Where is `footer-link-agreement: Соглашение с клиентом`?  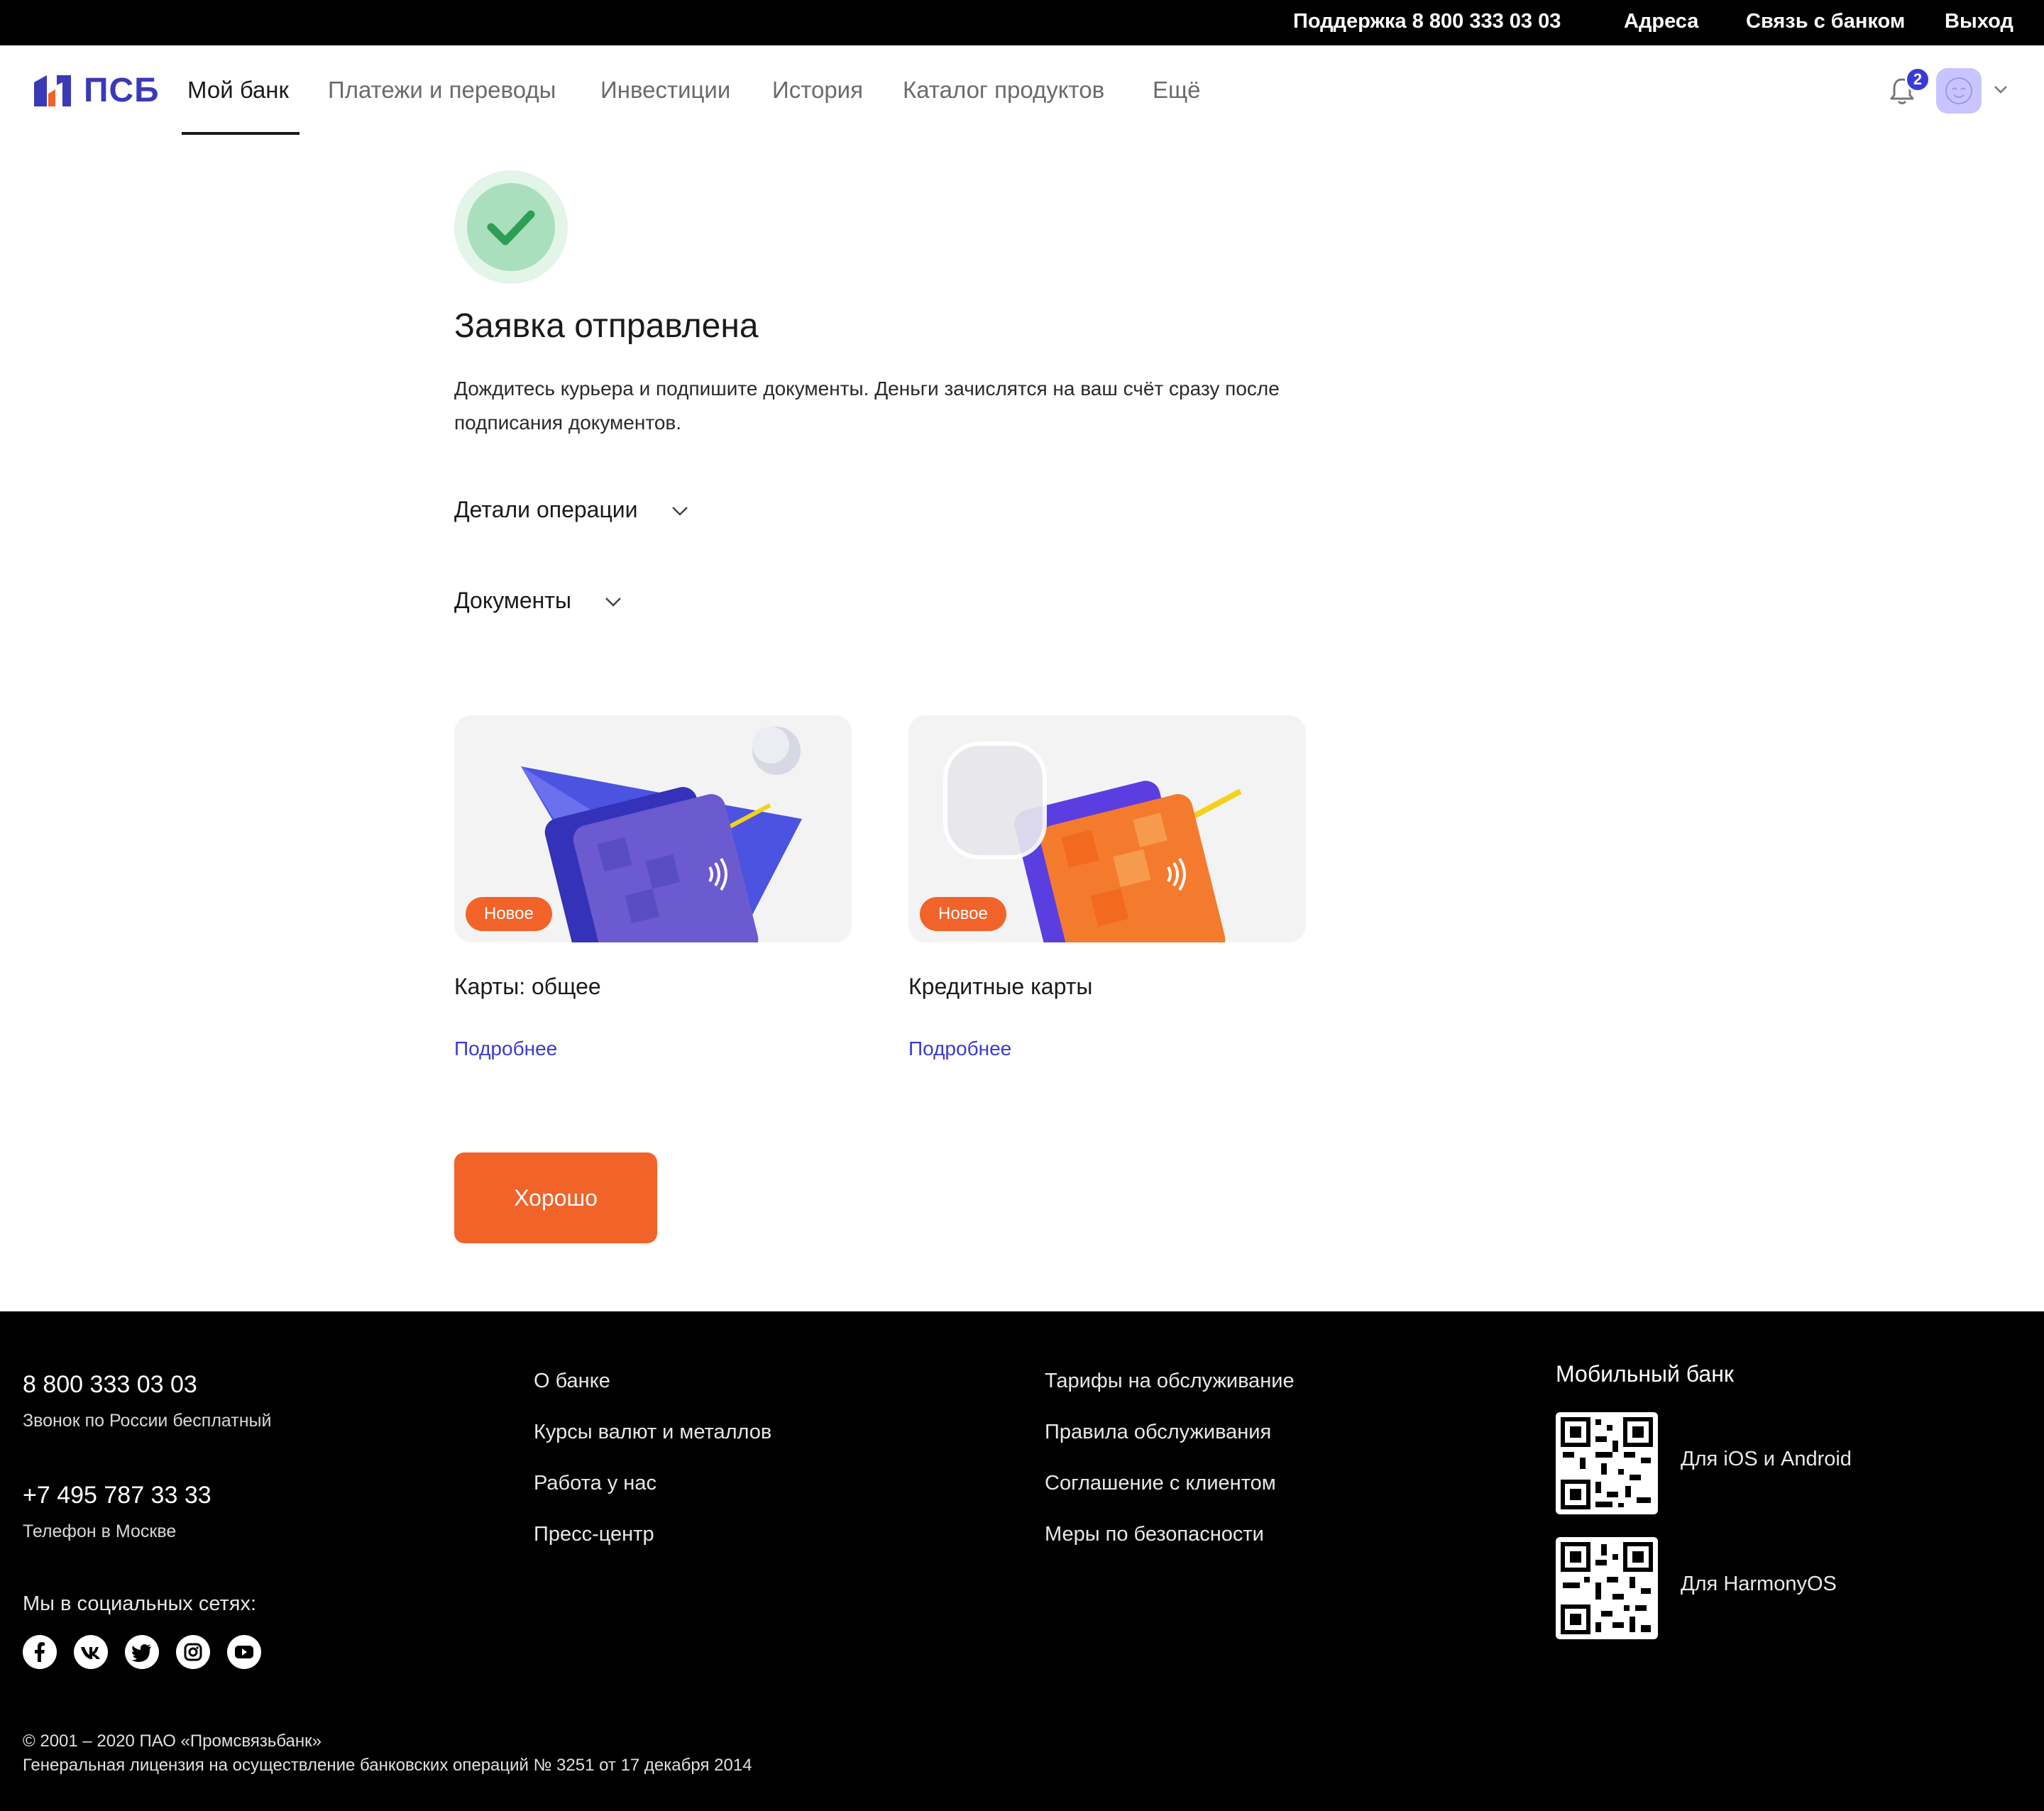 footer-link-agreement: Соглашение с клиентом is located at coordinates (1160, 1483).